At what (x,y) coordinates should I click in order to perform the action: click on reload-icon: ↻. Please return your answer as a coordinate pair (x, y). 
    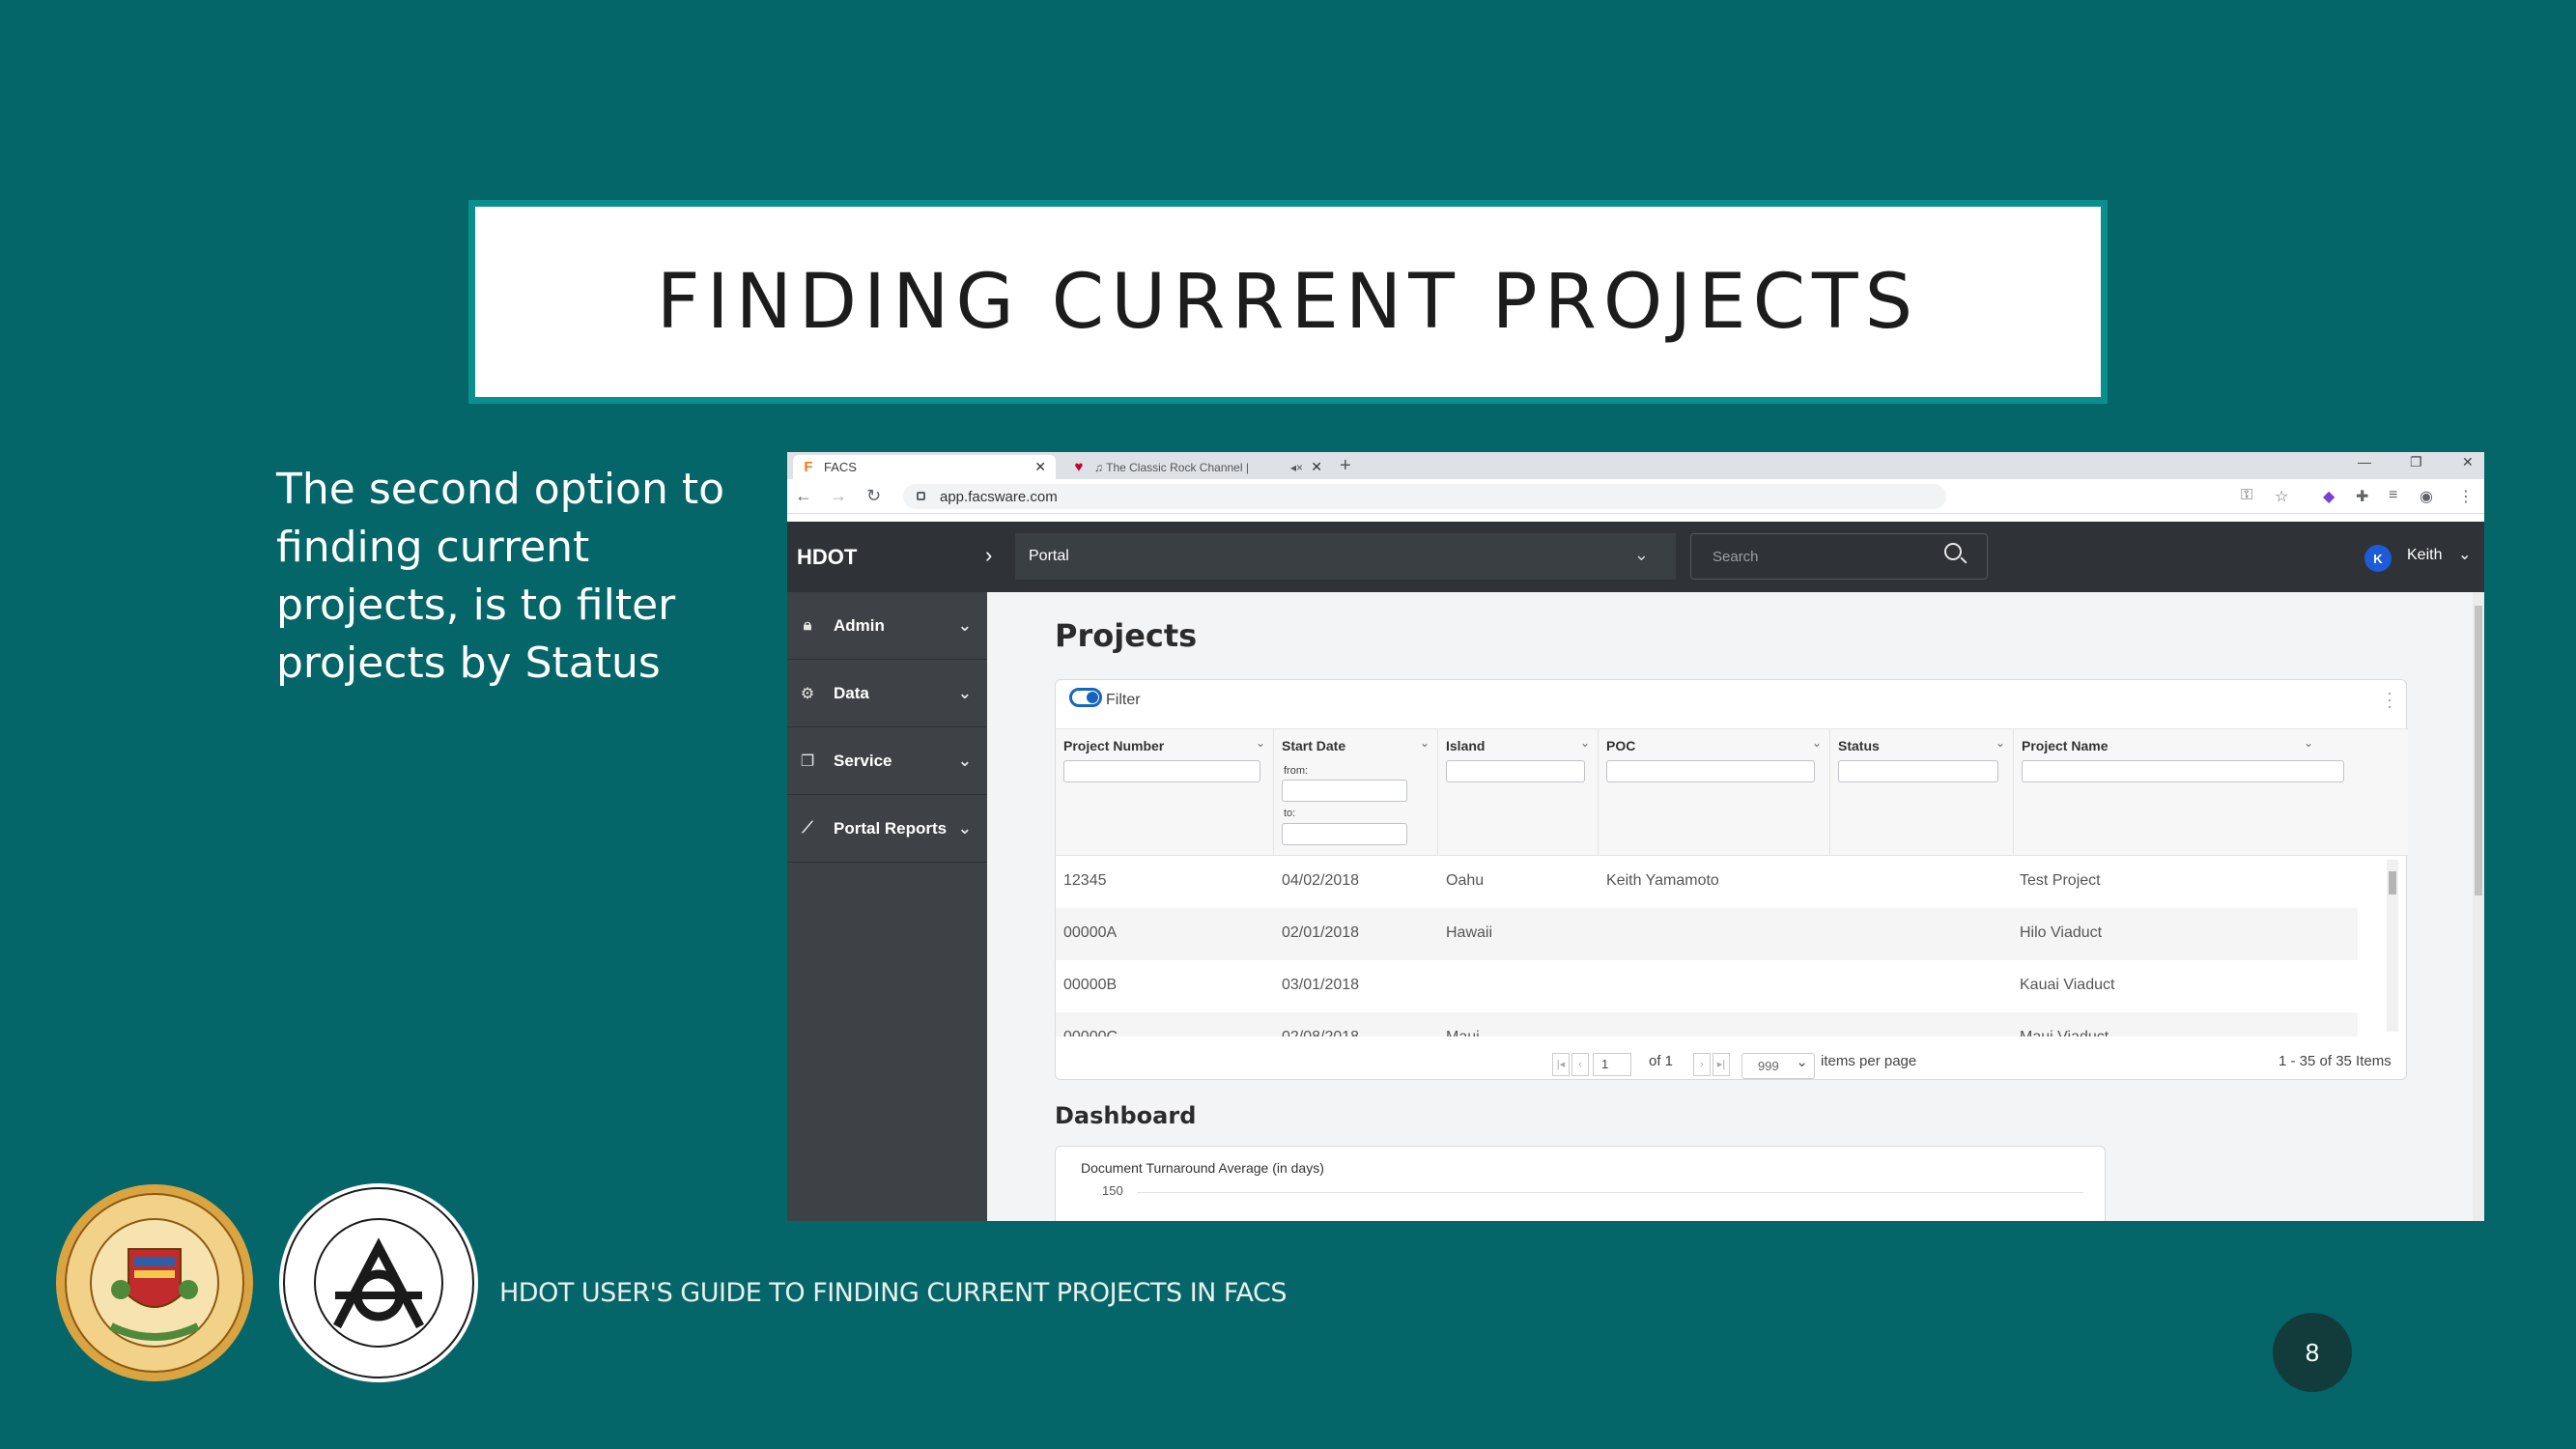
    Looking at the image, I should click on (873, 496).